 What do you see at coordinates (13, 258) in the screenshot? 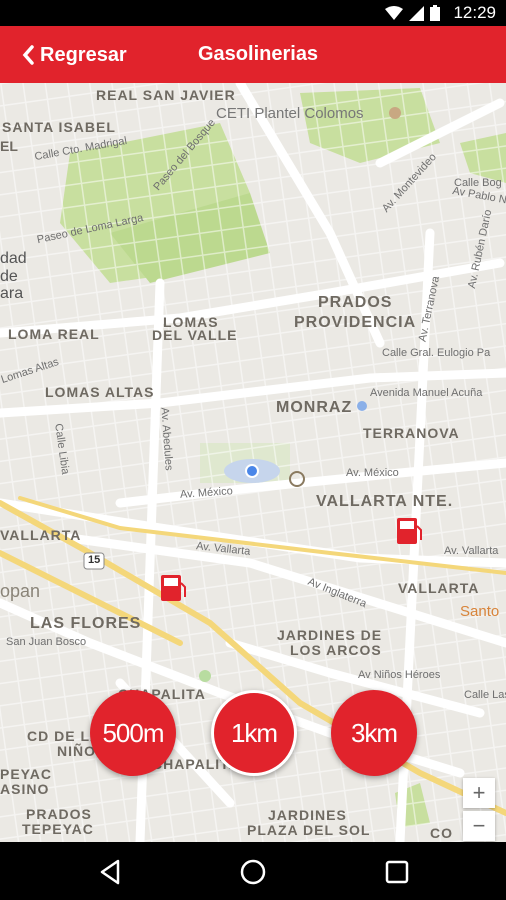
I see `side-label: dad` at bounding box center [13, 258].